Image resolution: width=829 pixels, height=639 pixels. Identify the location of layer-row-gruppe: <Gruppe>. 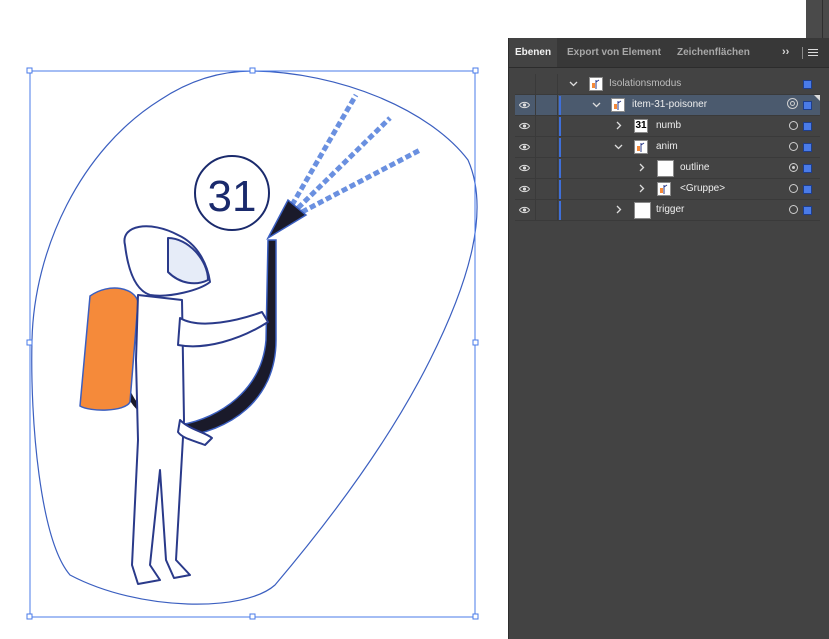
(667, 189).